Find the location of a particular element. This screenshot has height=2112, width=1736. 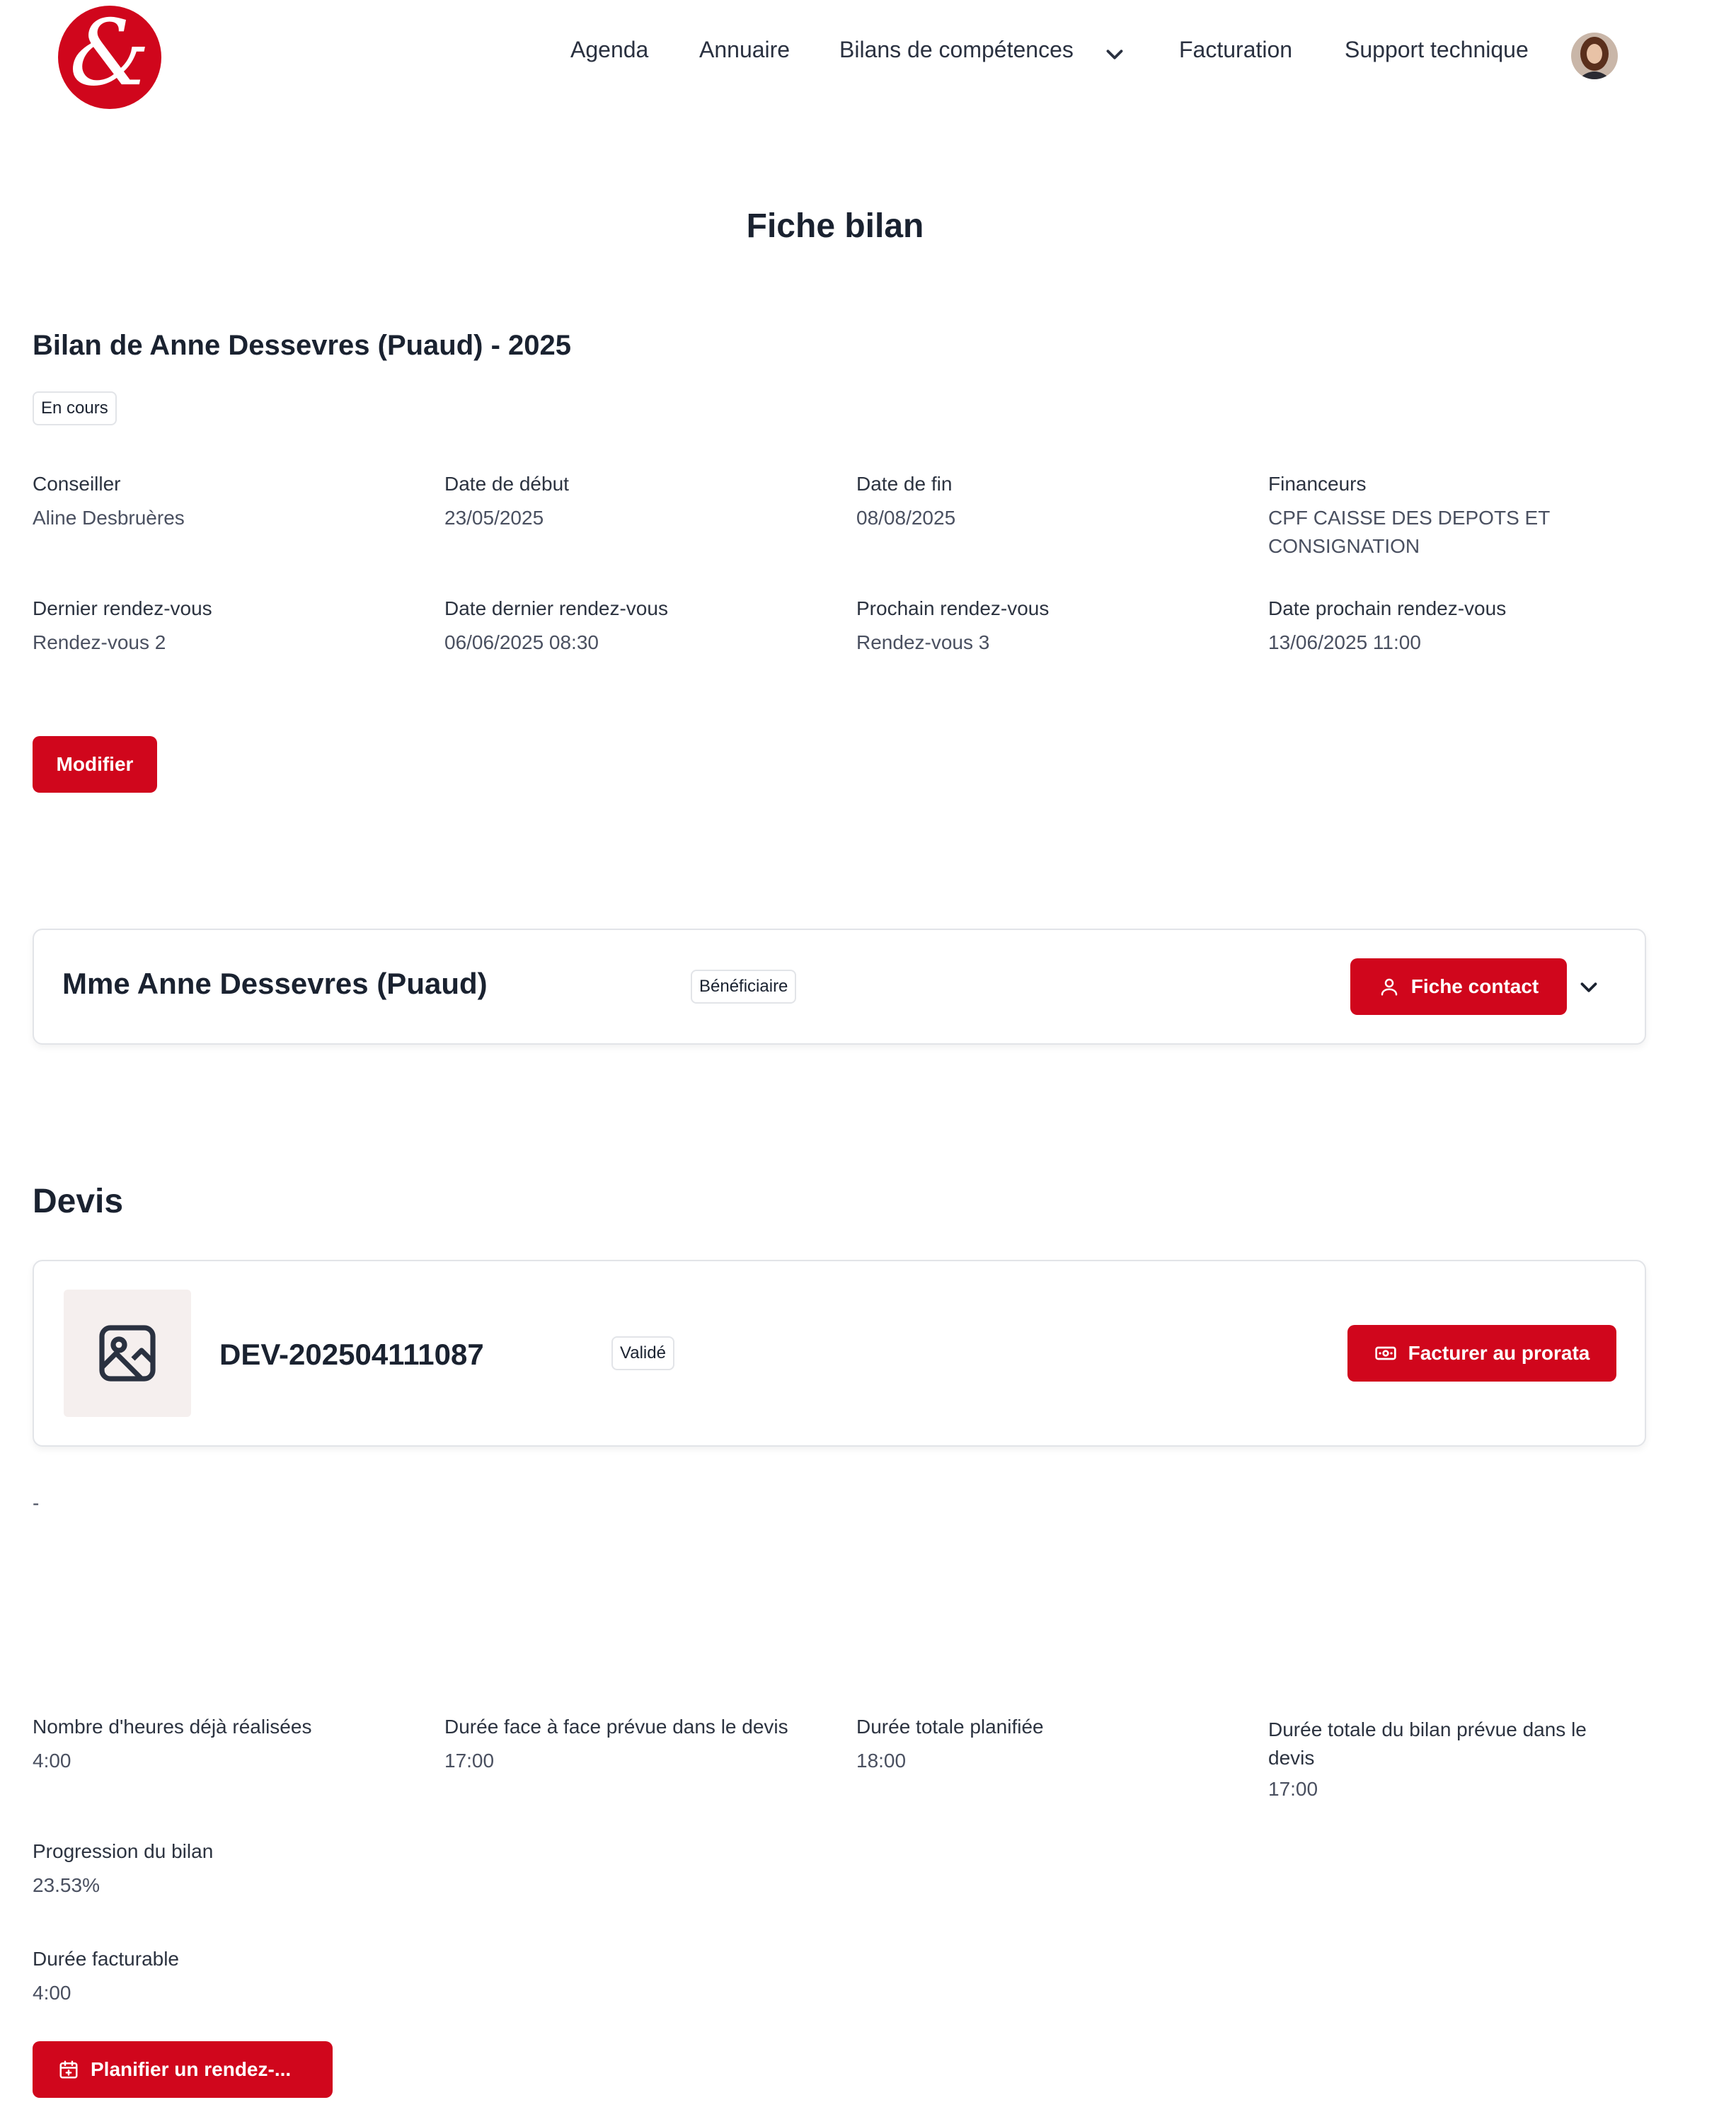

duree-face-label: Durée face à face prévue dans le devis is located at coordinates (616, 1727).